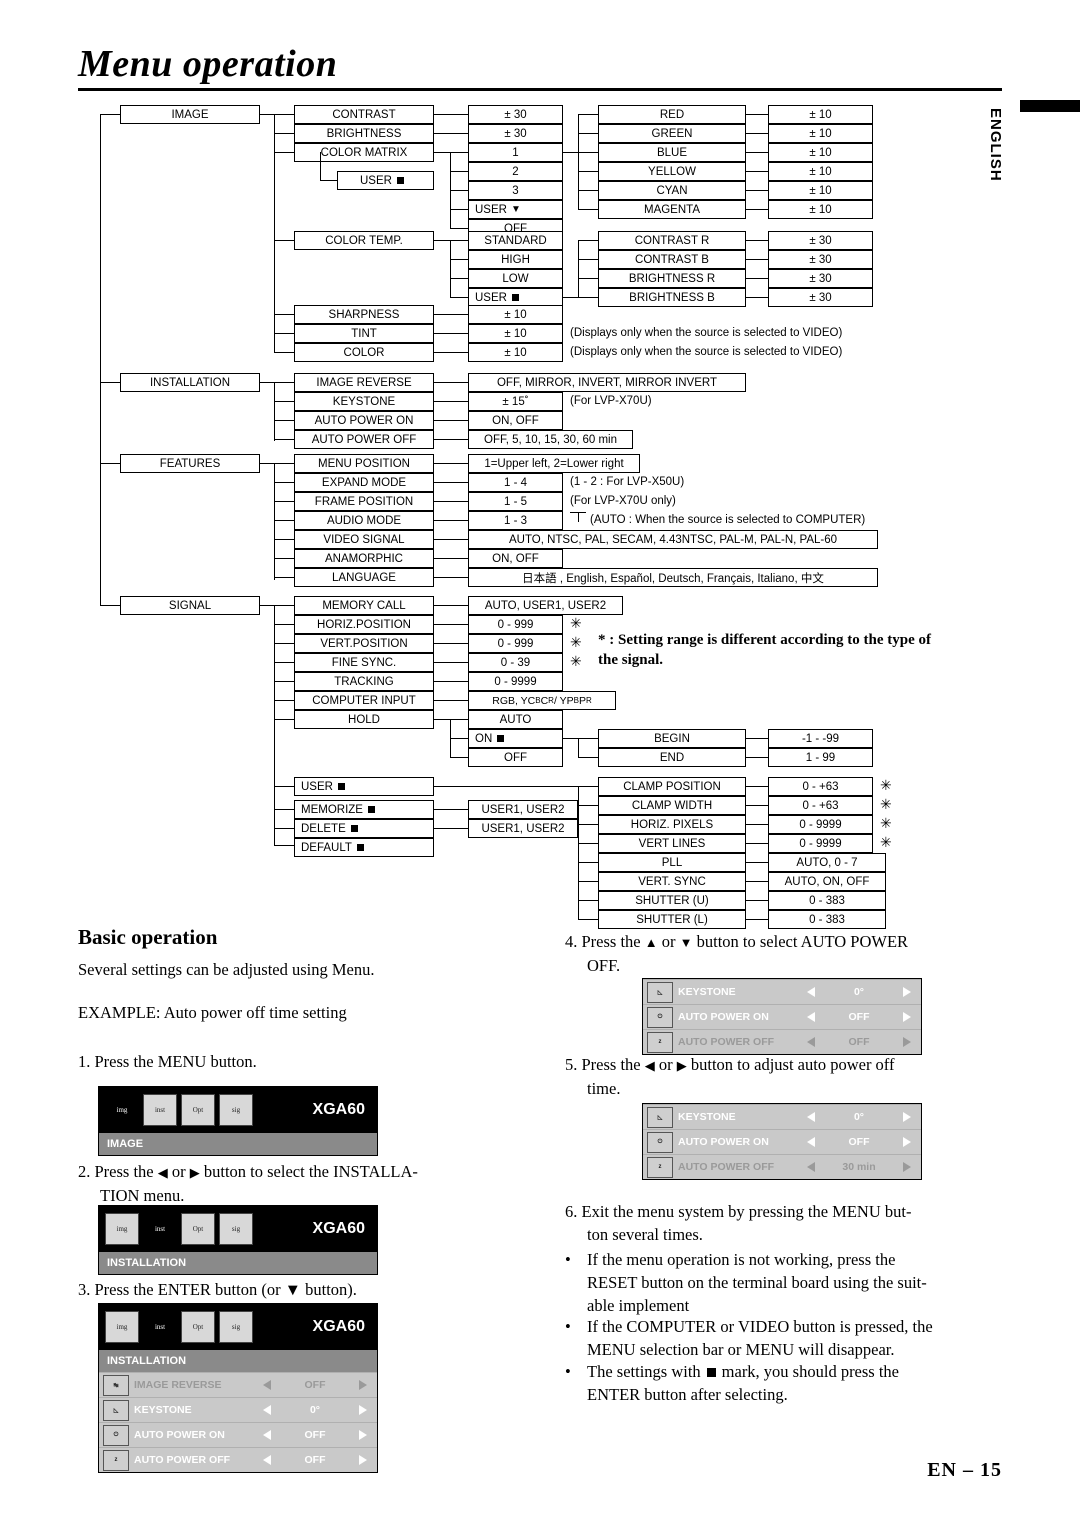 Image resolution: width=1080 pixels, height=1528 pixels. Describe the element at coordinates (515, 240) in the screenshot. I see `tree-value-ct-standard: STANDARD` at that location.